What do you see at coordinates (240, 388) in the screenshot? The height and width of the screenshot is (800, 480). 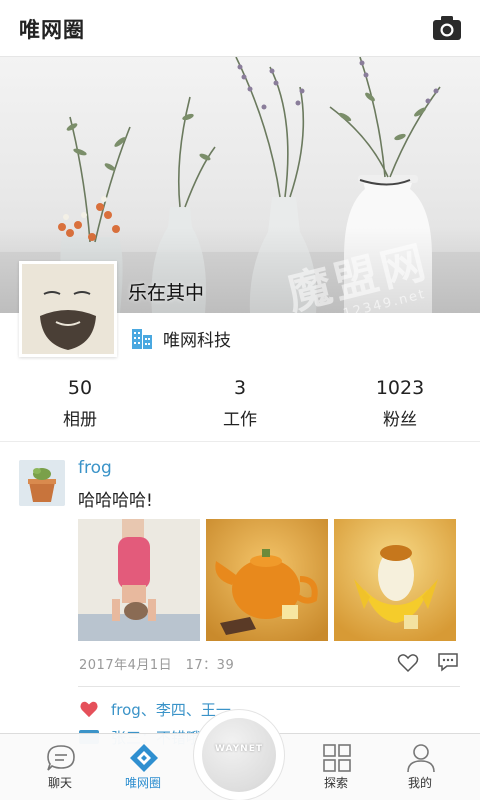 I see `stat-value: 3` at bounding box center [240, 388].